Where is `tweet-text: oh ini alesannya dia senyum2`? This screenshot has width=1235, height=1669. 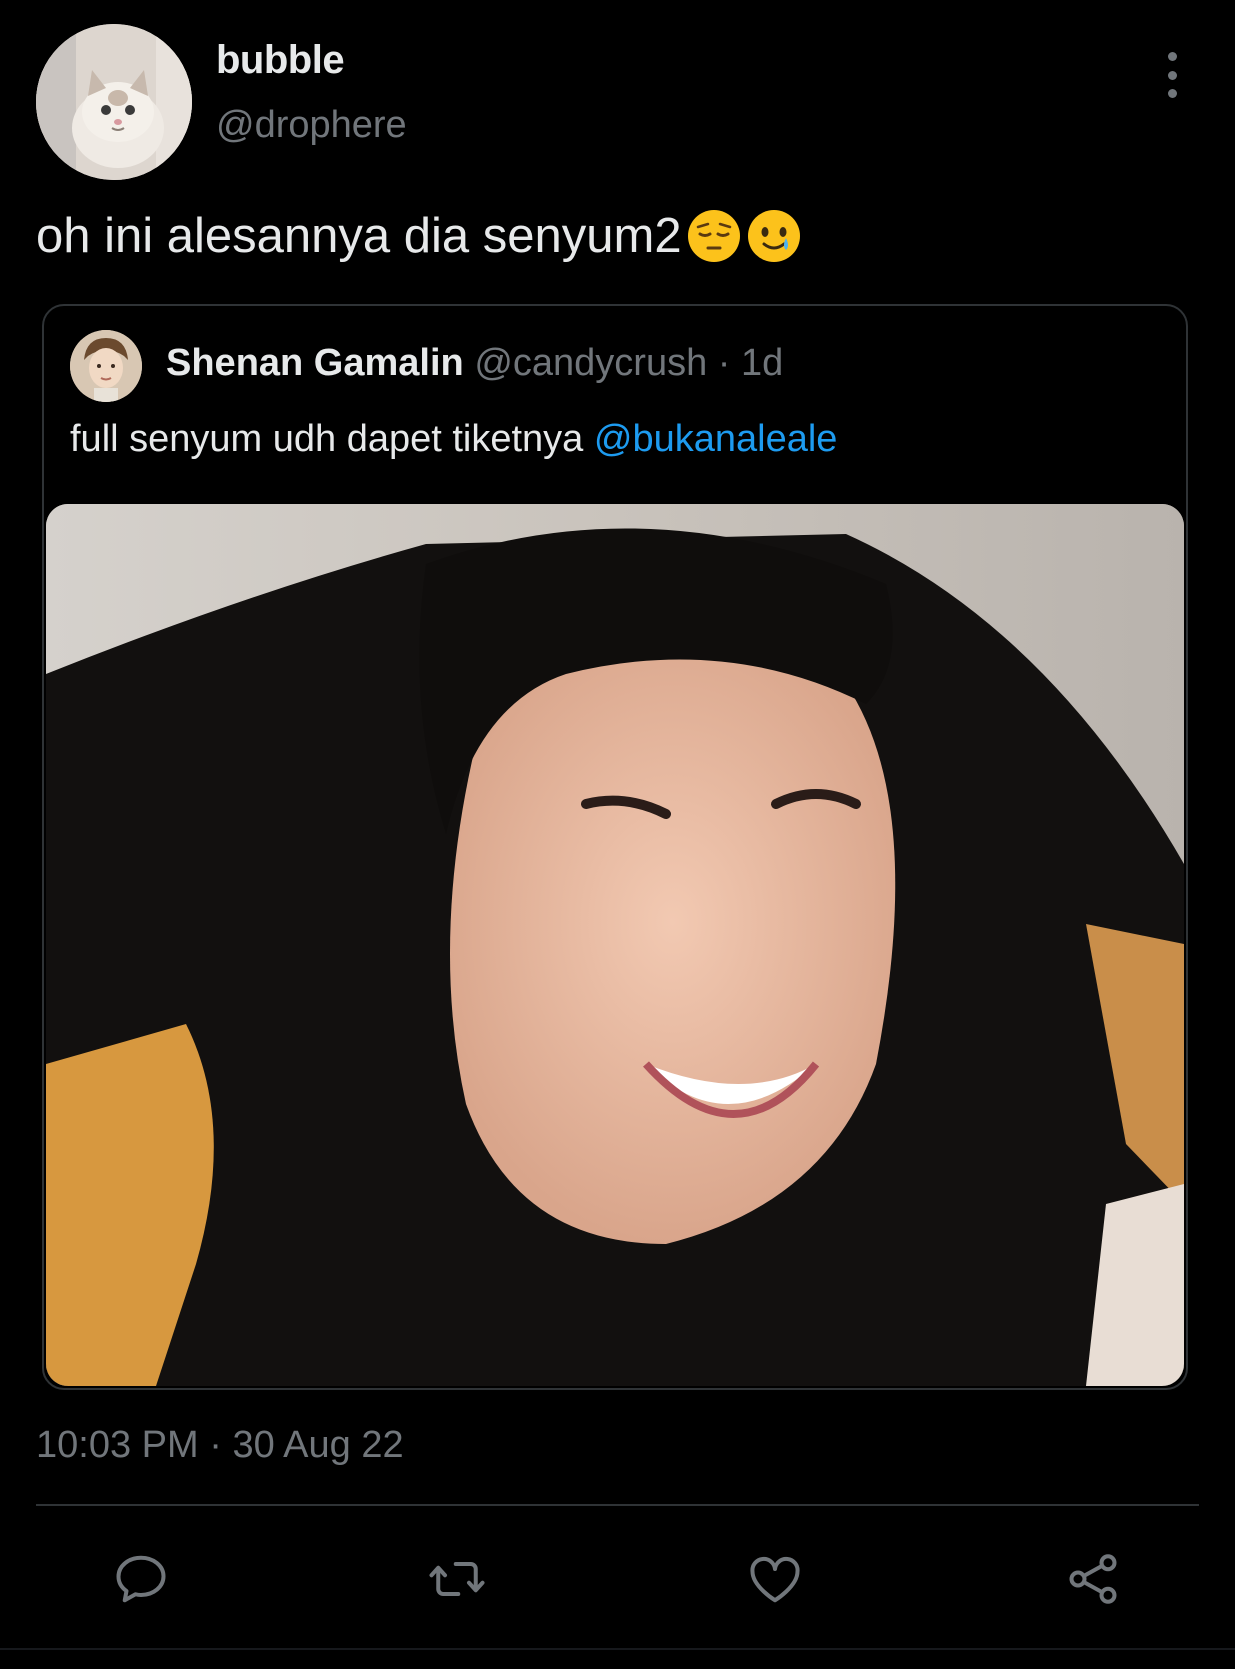
tweet-text: oh ini alesannya dia senyum2 is located at coordinates (419, 236).